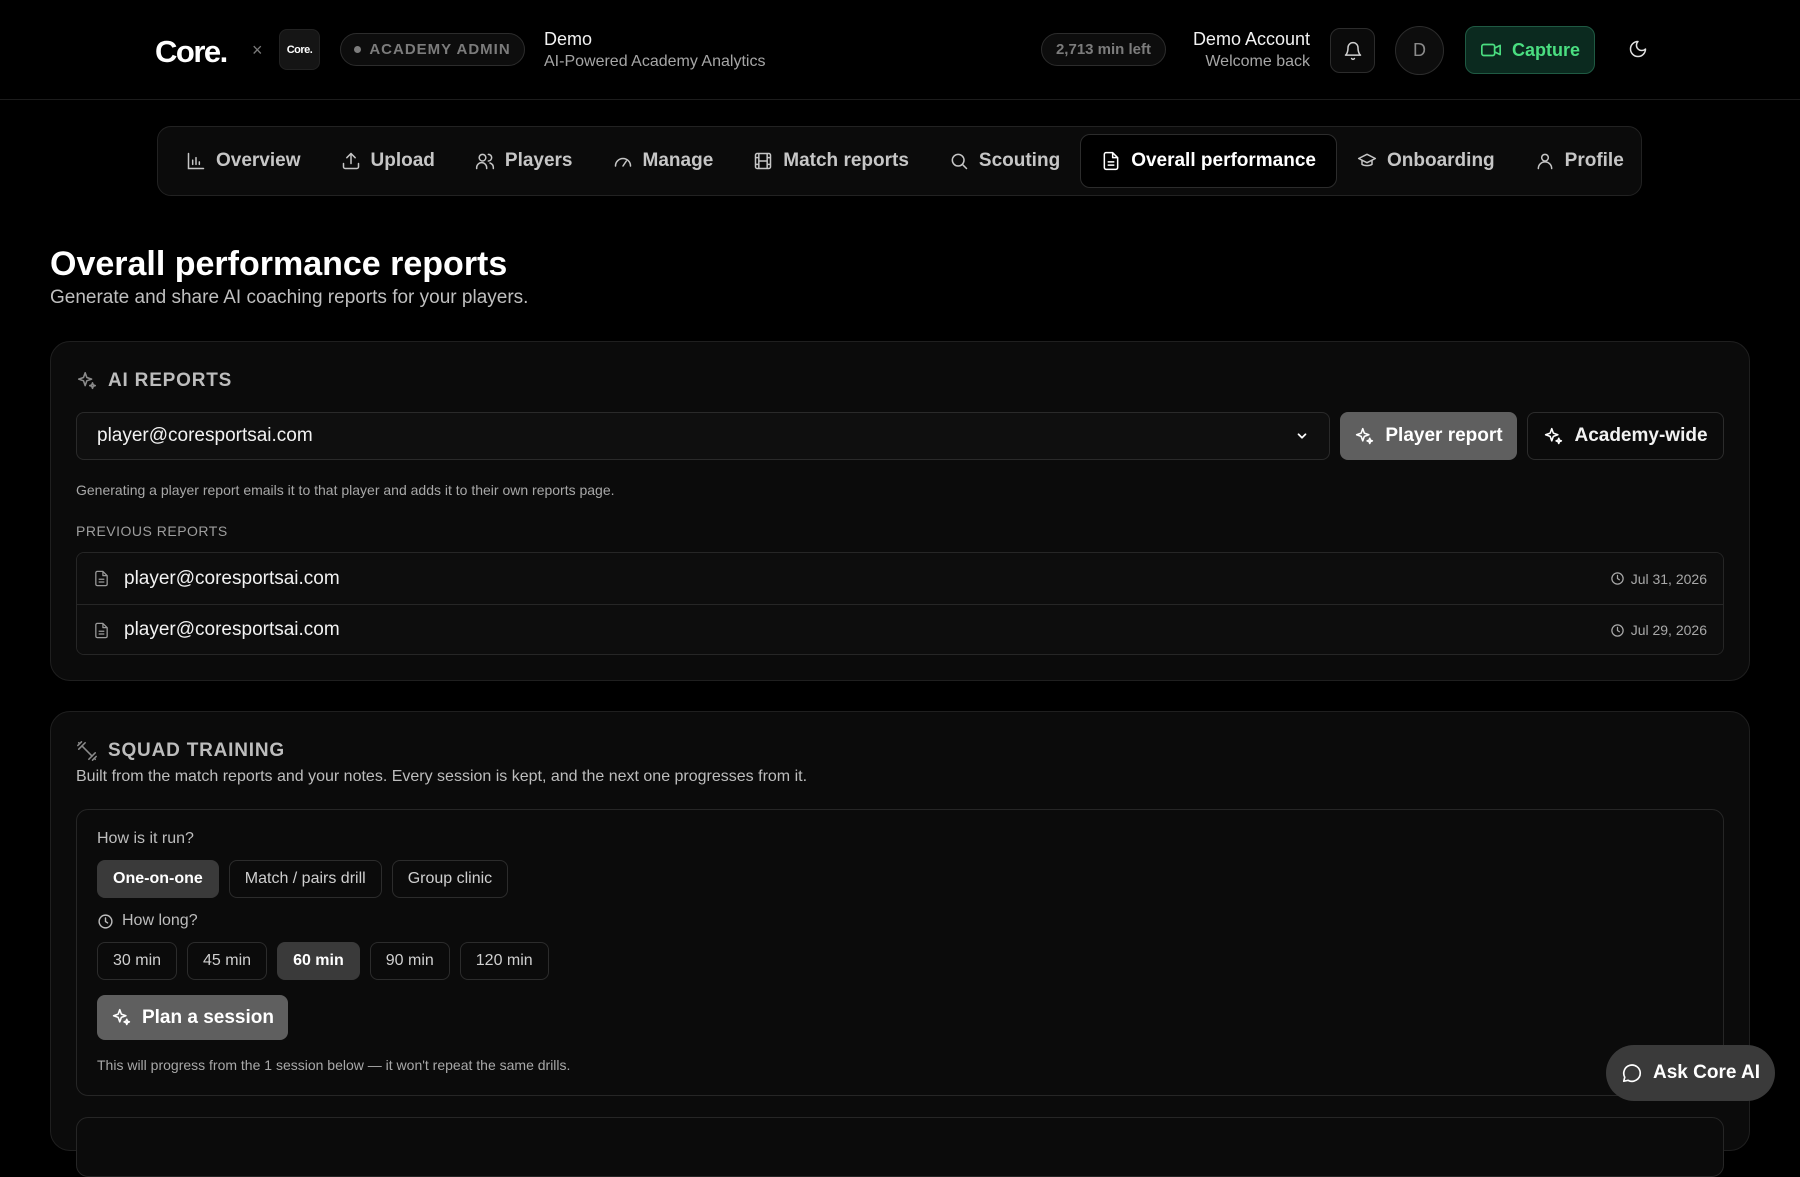 This screenshot has height=1177, width=1800. What do you see at coordinates (1257, 61) in the screenshot?
I see `account-subtitle: Welcome back` at bounding box center [1257, 61].